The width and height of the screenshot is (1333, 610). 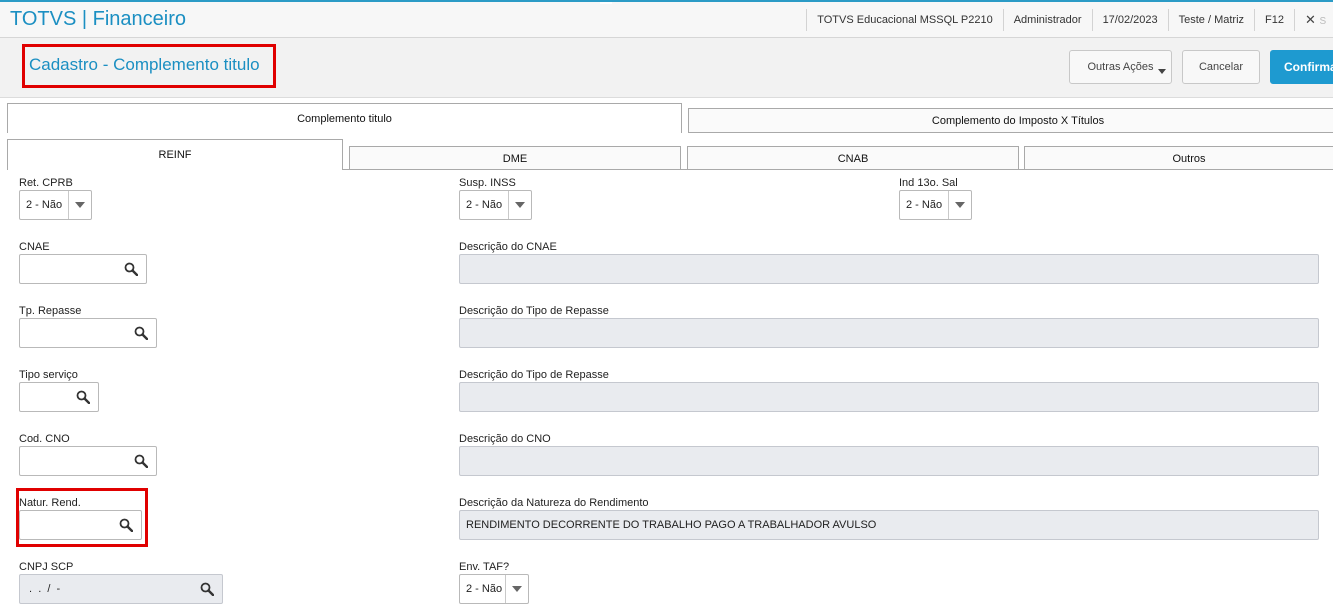 What do you see at coordinates (175, 154) in the screenshot?
I see `tab-reinf: REINF` at bounding box center [175, 154].